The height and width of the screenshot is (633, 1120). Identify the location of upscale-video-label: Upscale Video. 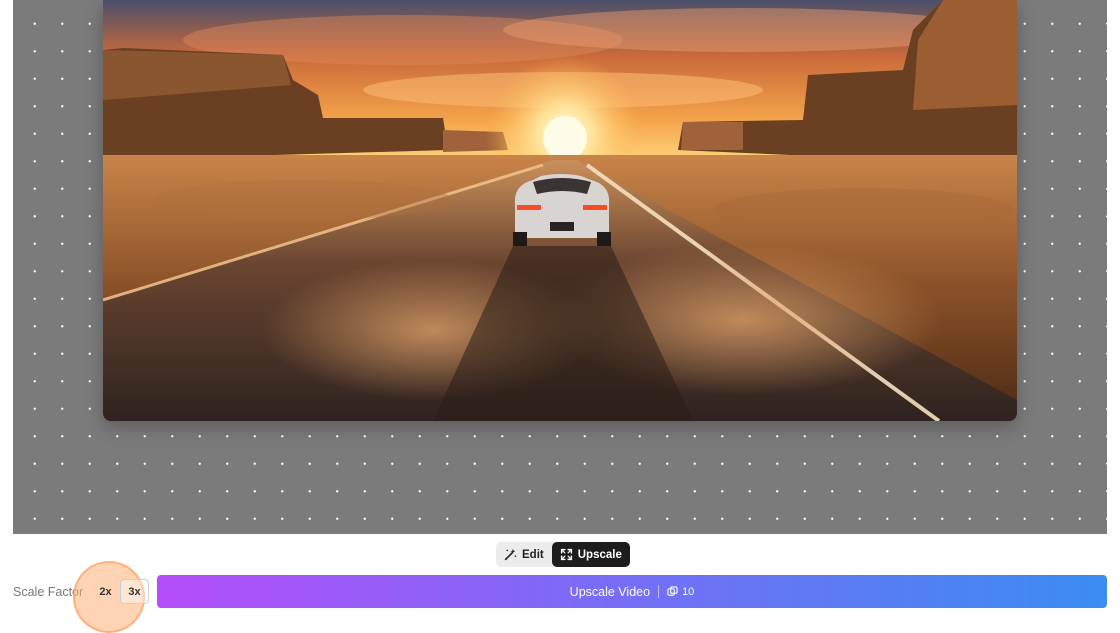
(610, 591).